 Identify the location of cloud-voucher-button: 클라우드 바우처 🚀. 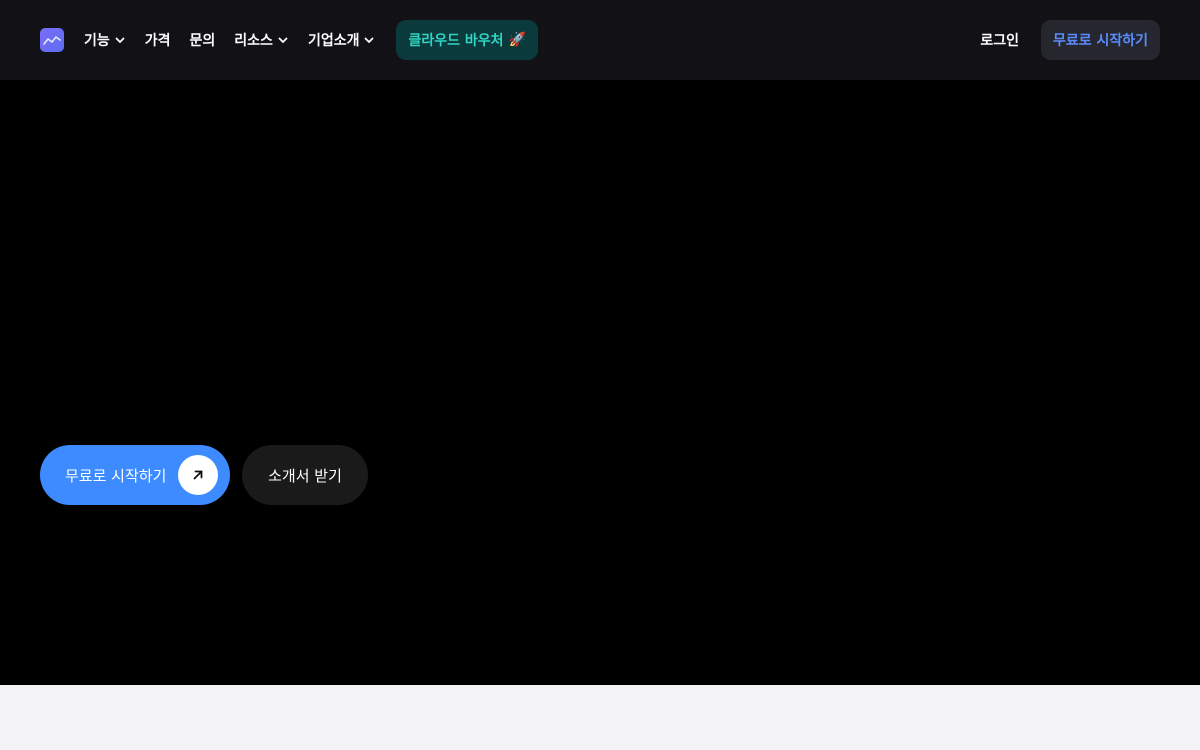
(467, 40).